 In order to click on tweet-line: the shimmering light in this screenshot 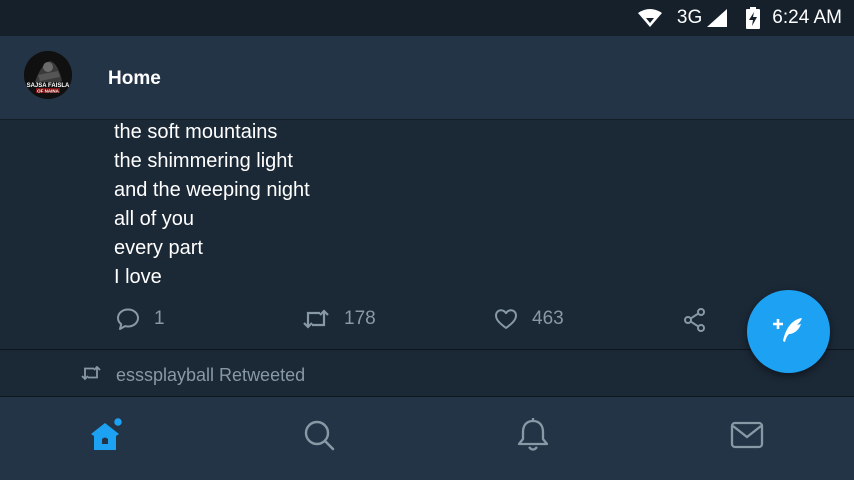, I will do `click(203, 161)`.